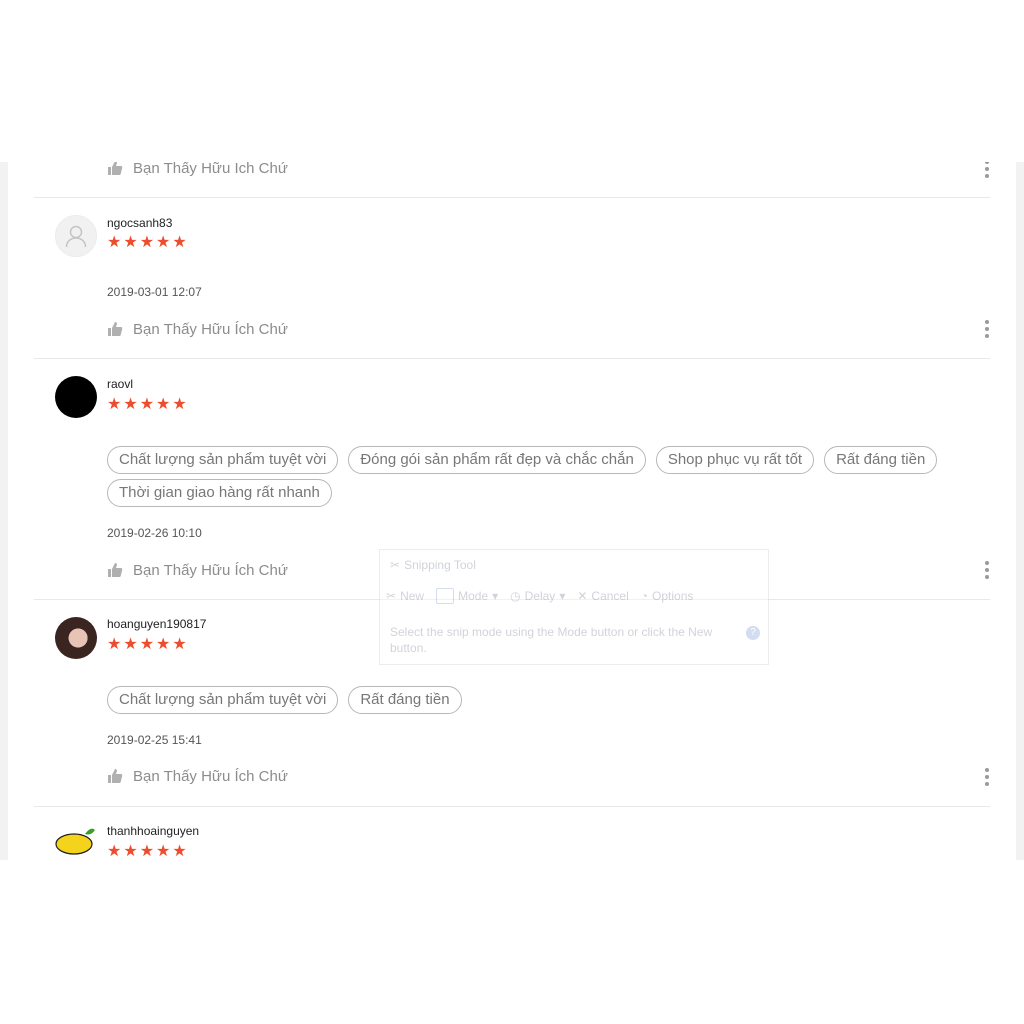 The height and width of the screenshot is (1024, 1024). I want to click on review-username: hoanguyen190817, so click(156, 624).